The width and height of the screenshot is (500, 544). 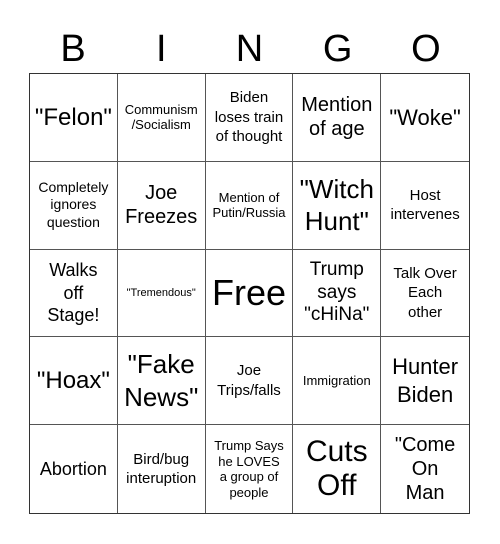 What do you see at coordinates (74, 381) in the screenshot?
I see `bingo-cell: "Hoax"` at bounding box center [74, 381].